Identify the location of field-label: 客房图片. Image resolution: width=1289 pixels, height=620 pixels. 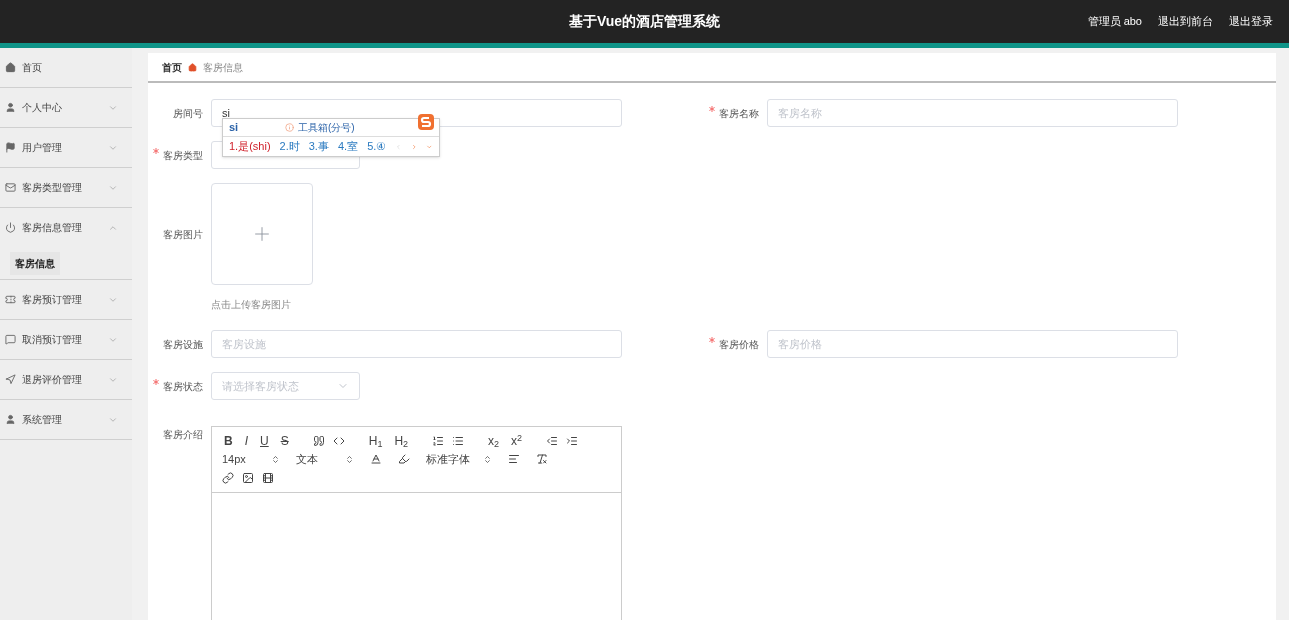
(183, 234).